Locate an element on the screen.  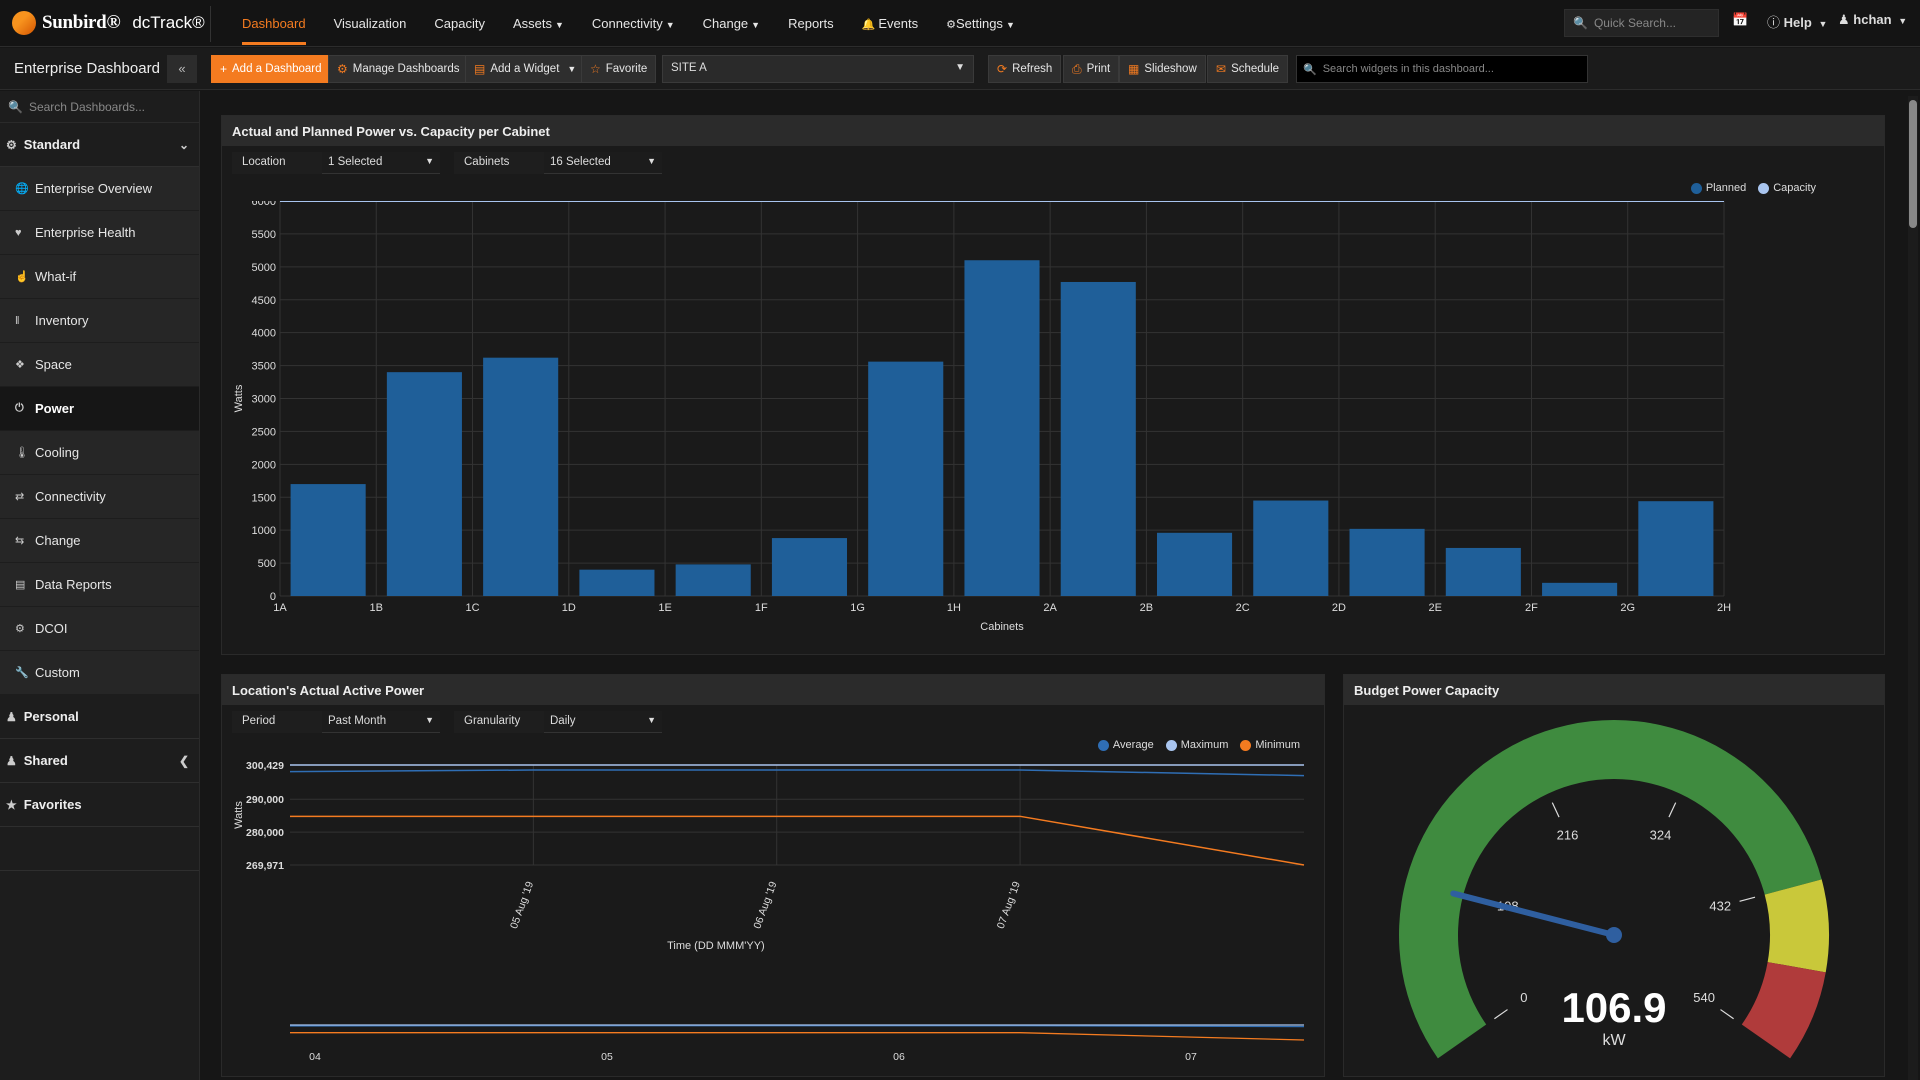
cabinets-filter: Cabinets 16 Selected▼ is located at coordinates (558, 163).